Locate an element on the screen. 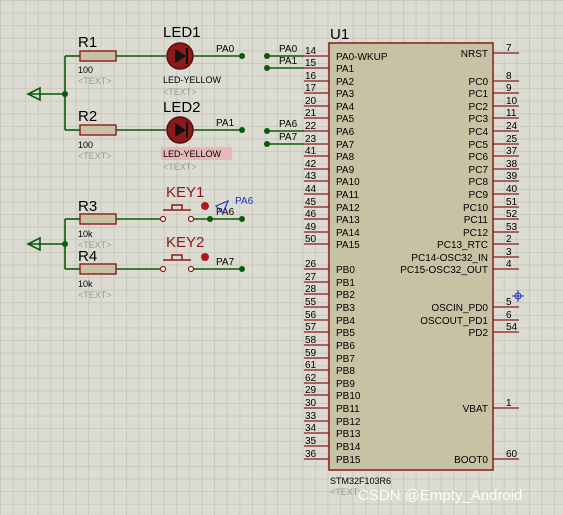 The height and width of the screenshot is (515, 563). pin-number: 7 is located at coordinates (509, 48).